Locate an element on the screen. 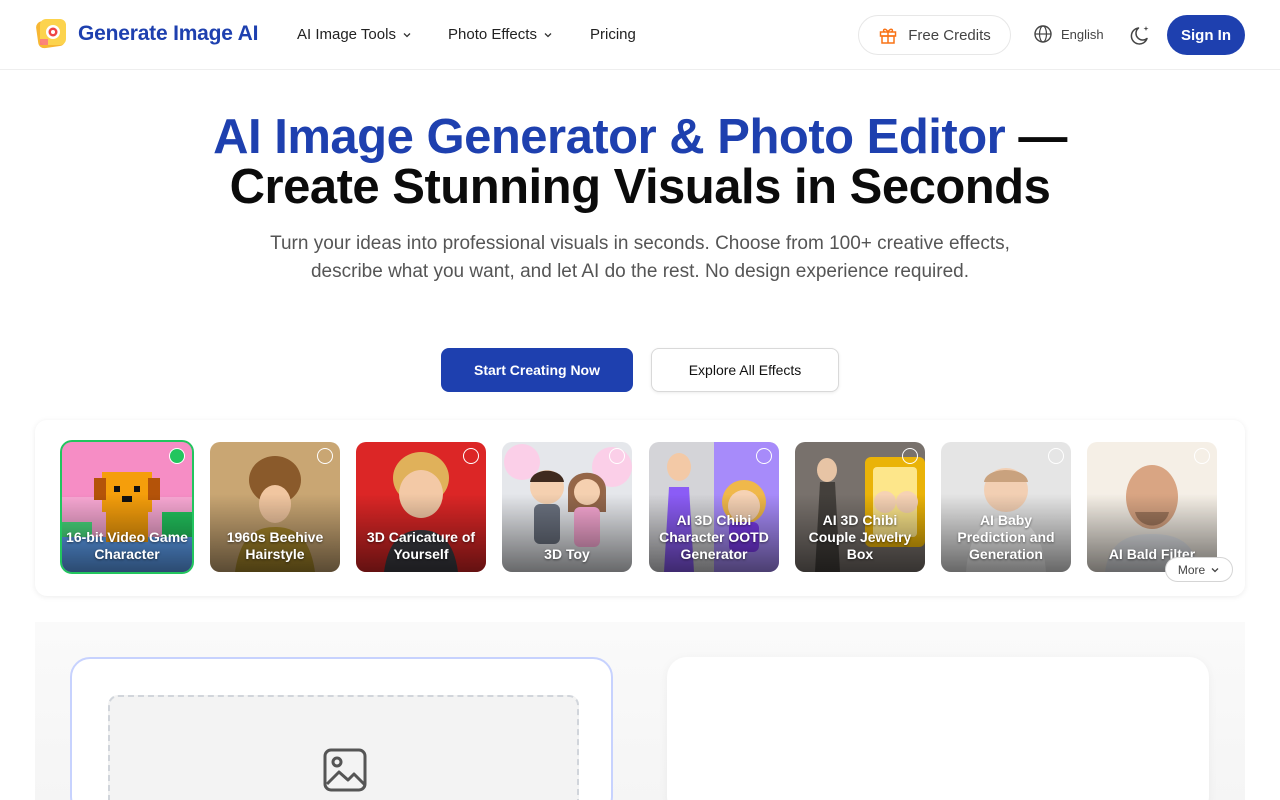 The width and height of the screenshot is (1280, 800). result-preview-panel is located at coordinates (938, 728).